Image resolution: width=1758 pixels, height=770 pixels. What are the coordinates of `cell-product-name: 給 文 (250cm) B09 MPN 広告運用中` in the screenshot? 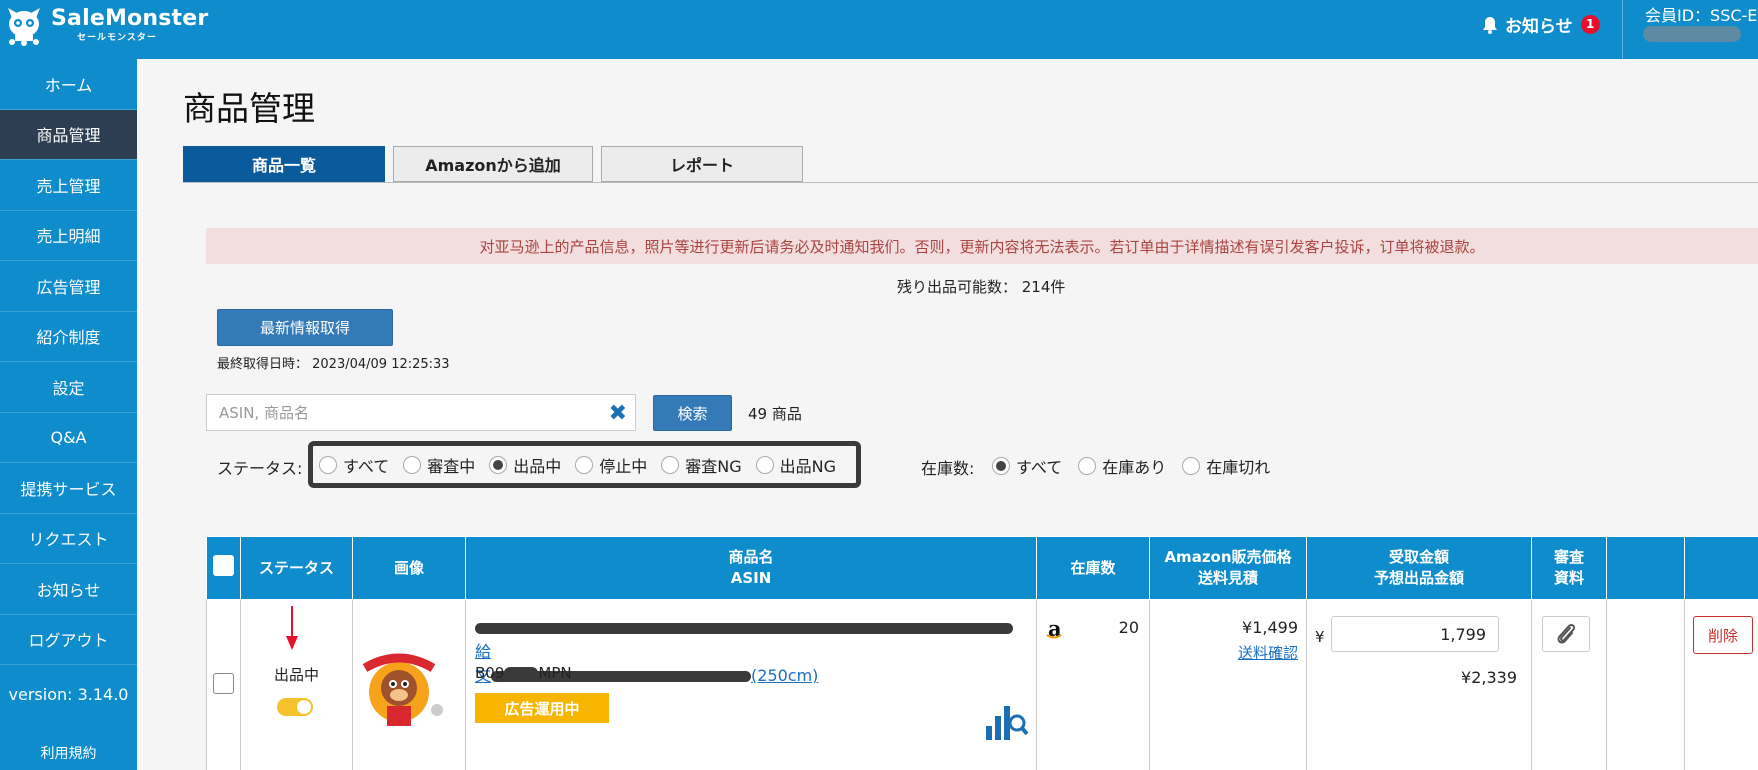 It's located at (751, 684).